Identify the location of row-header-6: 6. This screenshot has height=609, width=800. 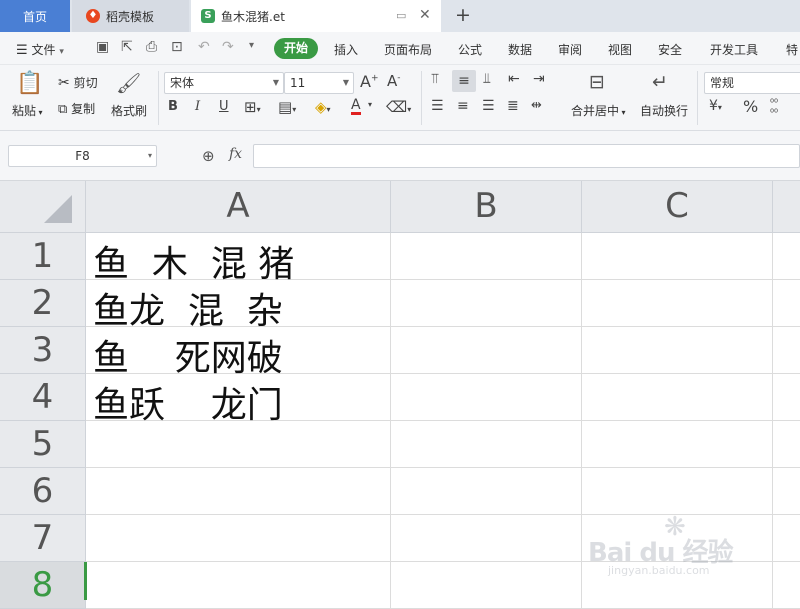
(43, 491).